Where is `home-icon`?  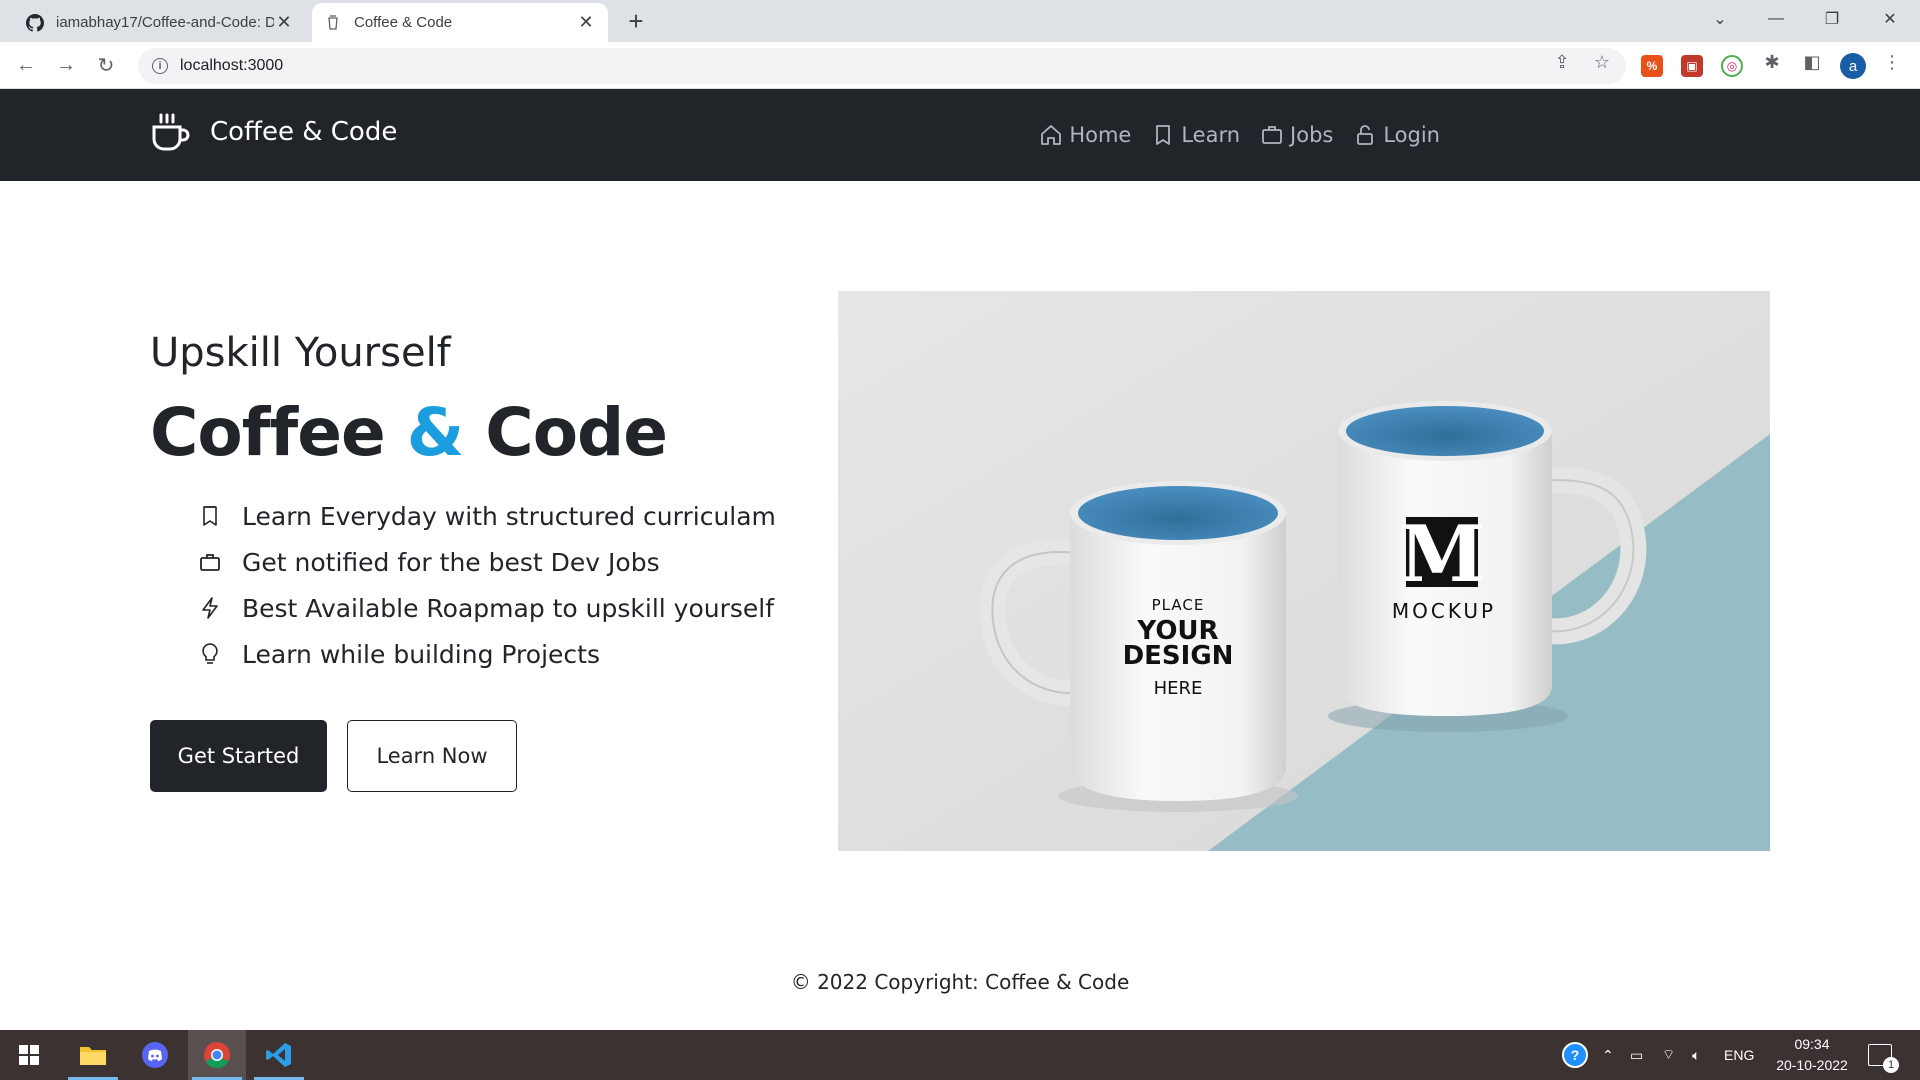
home-icon is located at coordinates (1051, 135).